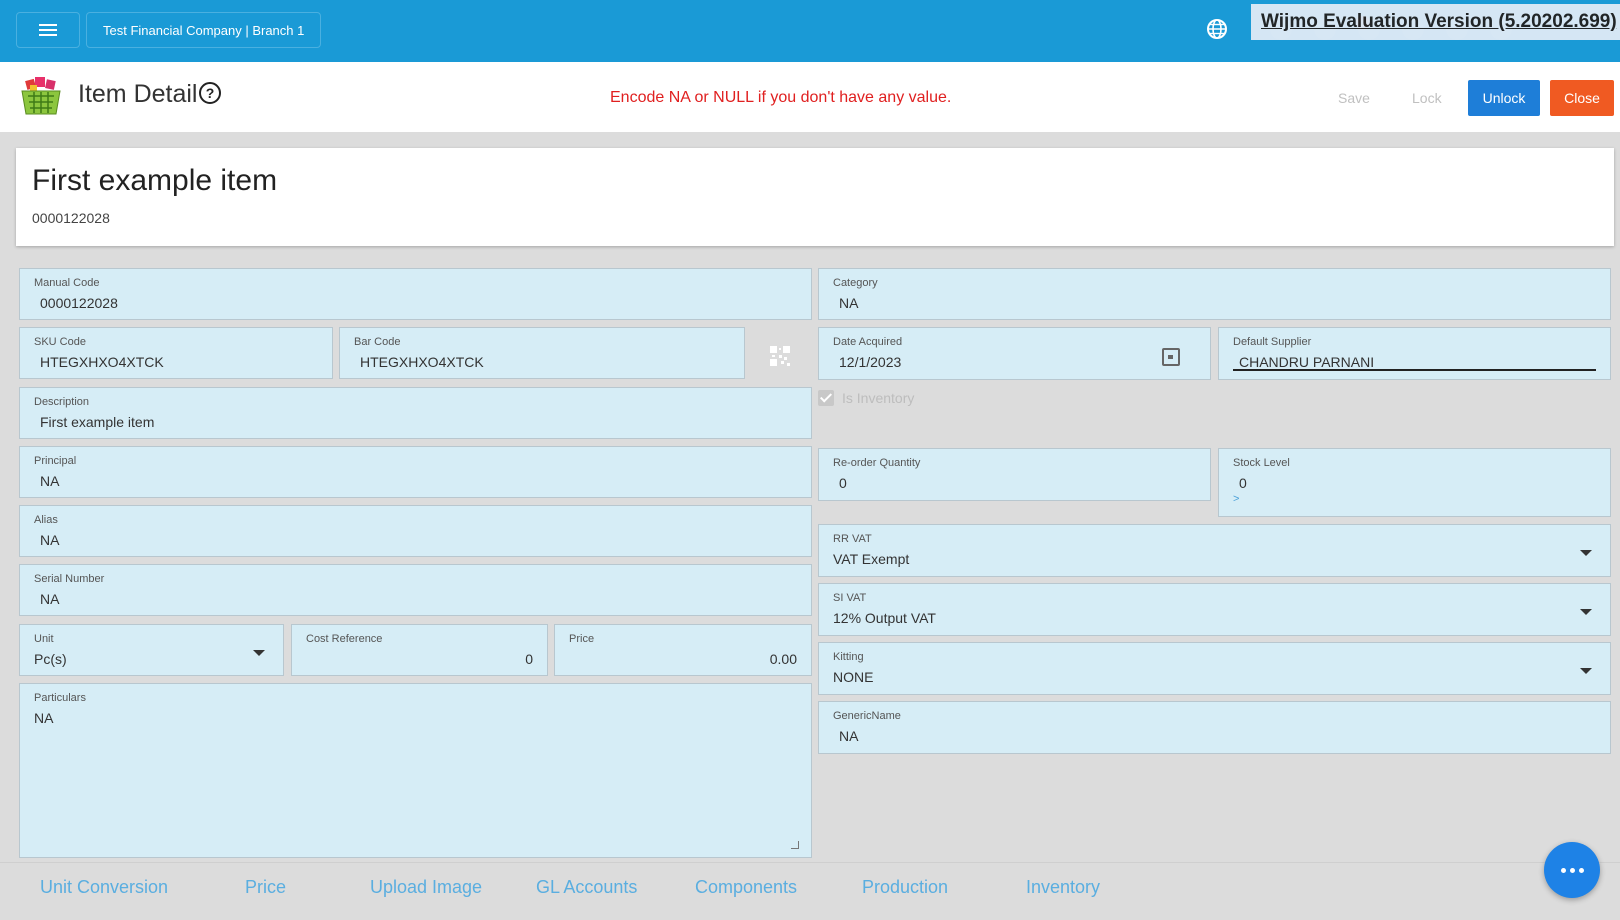 The height and width of the screenshot is (920, 1620). Describe the element at coordinates (1014, 353) in the screenshot. I see `date-acquired-field: Date Acquired 12/1/2023` at that location.